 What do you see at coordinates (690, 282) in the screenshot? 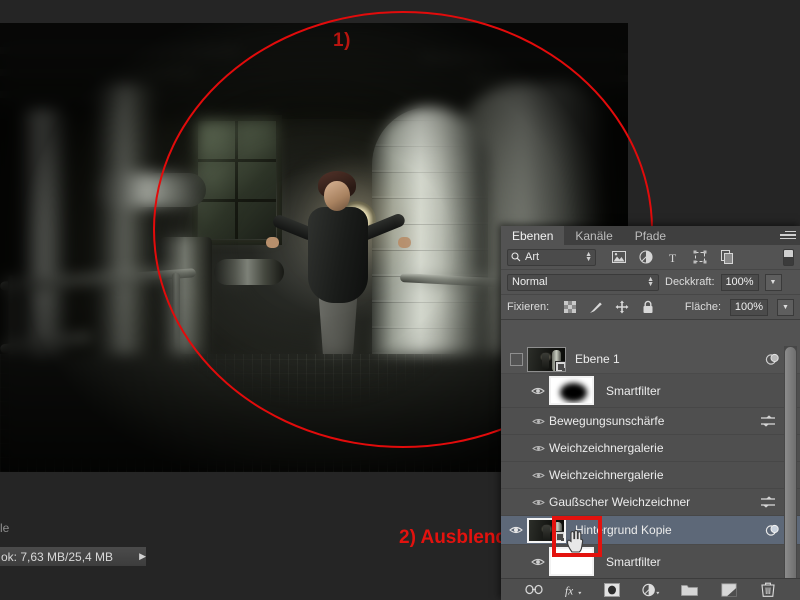
I see `opacity-label: Deckkraft:` at bounding box center [690, 282].